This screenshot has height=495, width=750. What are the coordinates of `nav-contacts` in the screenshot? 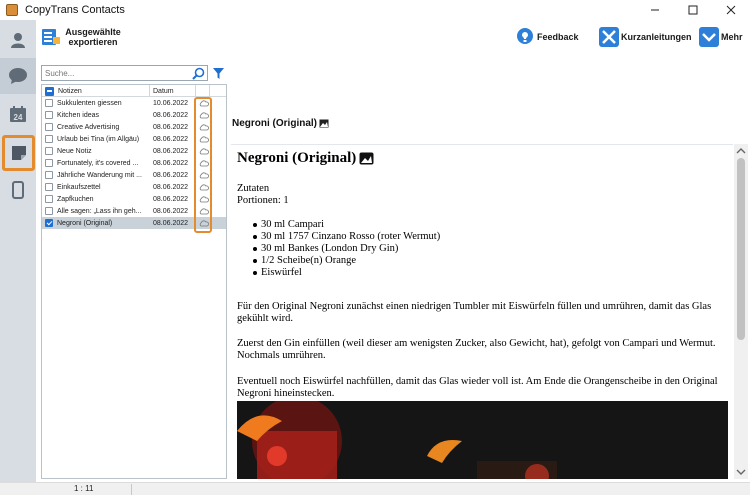 It's located at (18, 40).